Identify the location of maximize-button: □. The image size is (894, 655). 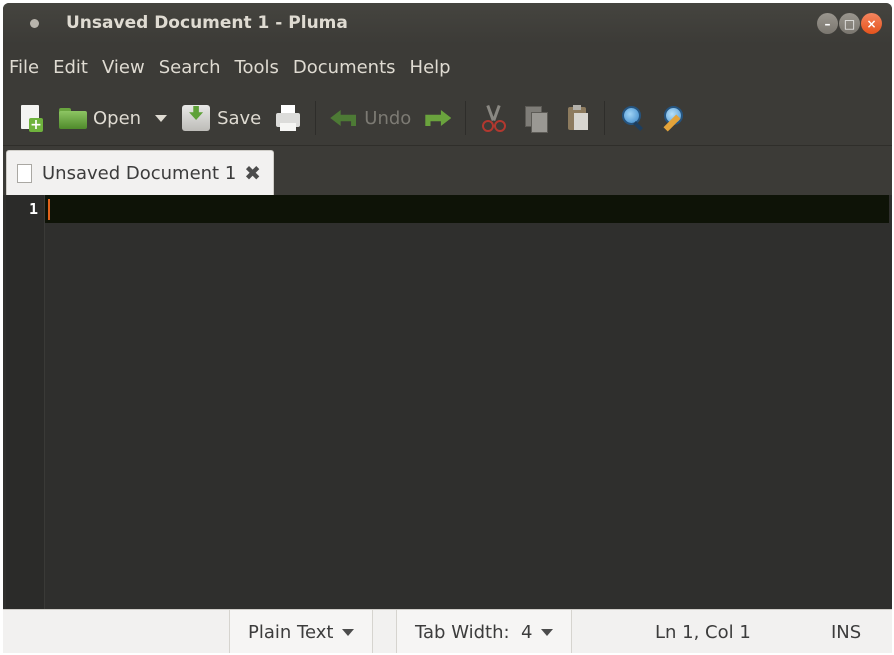
(849, 23).